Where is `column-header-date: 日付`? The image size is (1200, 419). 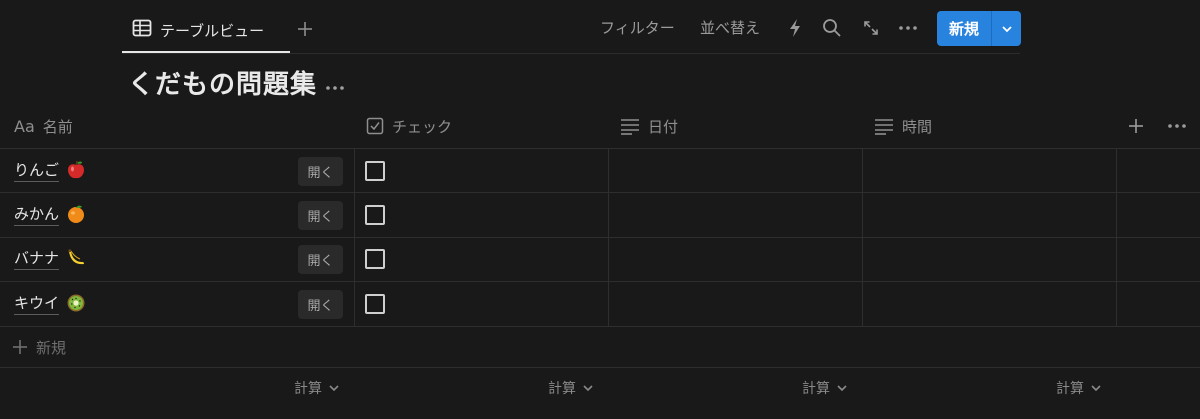 column-header-date: 日付 is located at coordinates (649, 126).